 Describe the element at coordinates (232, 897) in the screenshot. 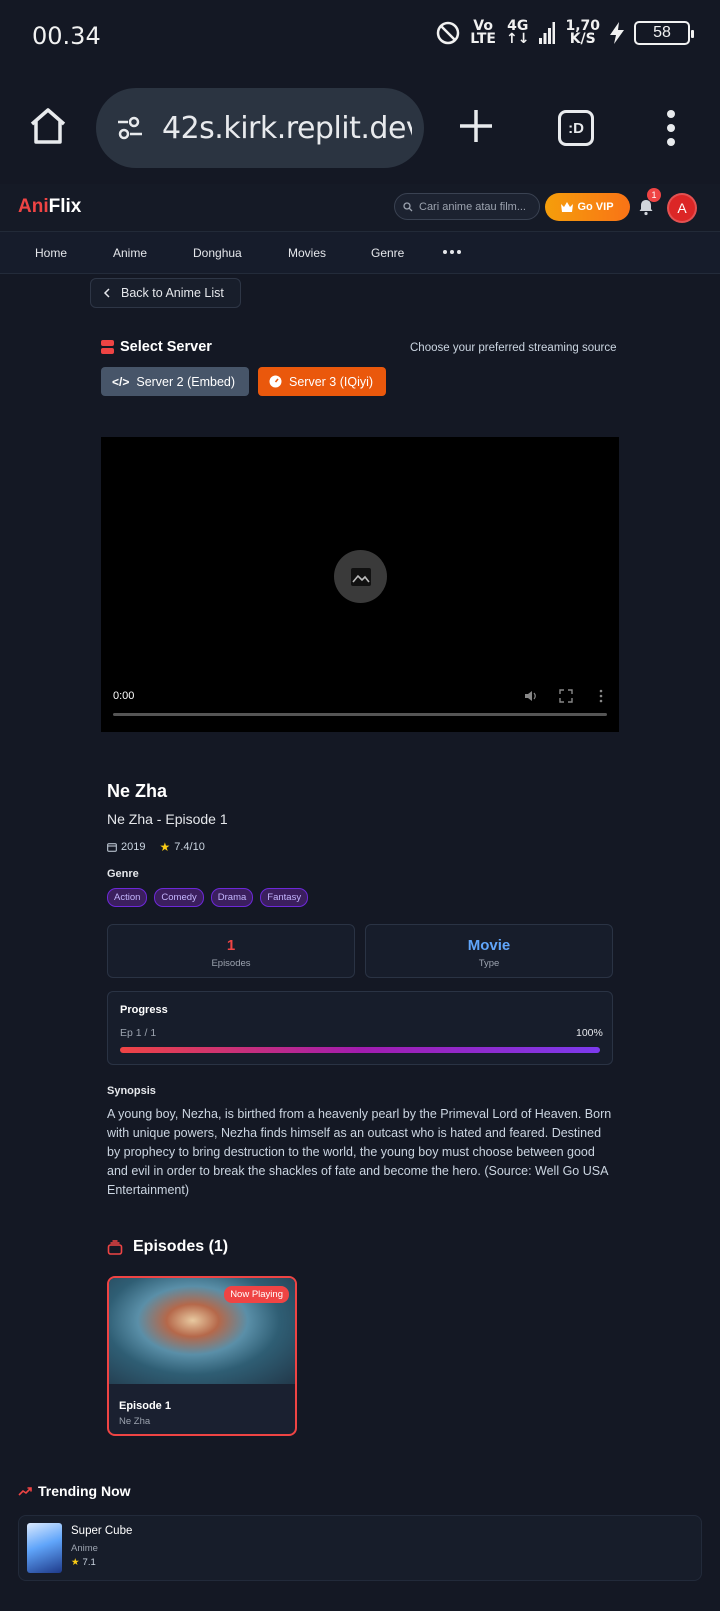

I see `genre-tag: Drama` at that location.